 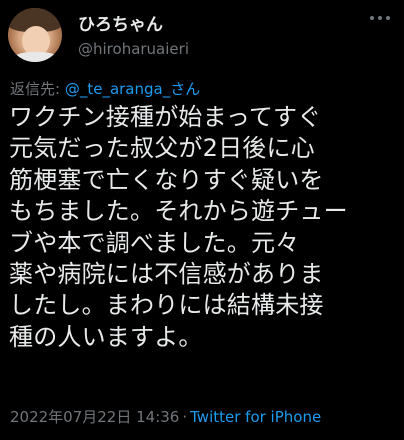 What do you see at coordinates (166, 179) in the screenshot?
I see `tweet-line: 筋梗塞で亡くなりすぐ疑いを` at bounding box center [166, 179].